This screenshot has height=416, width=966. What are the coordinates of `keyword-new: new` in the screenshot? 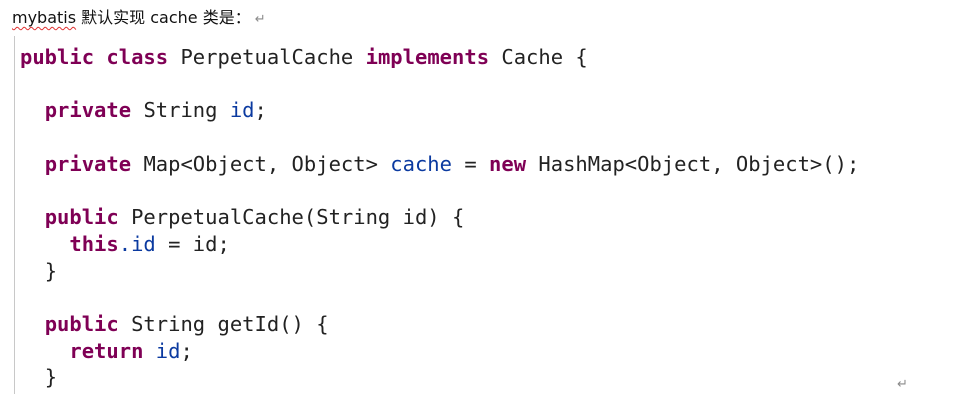 It's located at (508, 163).